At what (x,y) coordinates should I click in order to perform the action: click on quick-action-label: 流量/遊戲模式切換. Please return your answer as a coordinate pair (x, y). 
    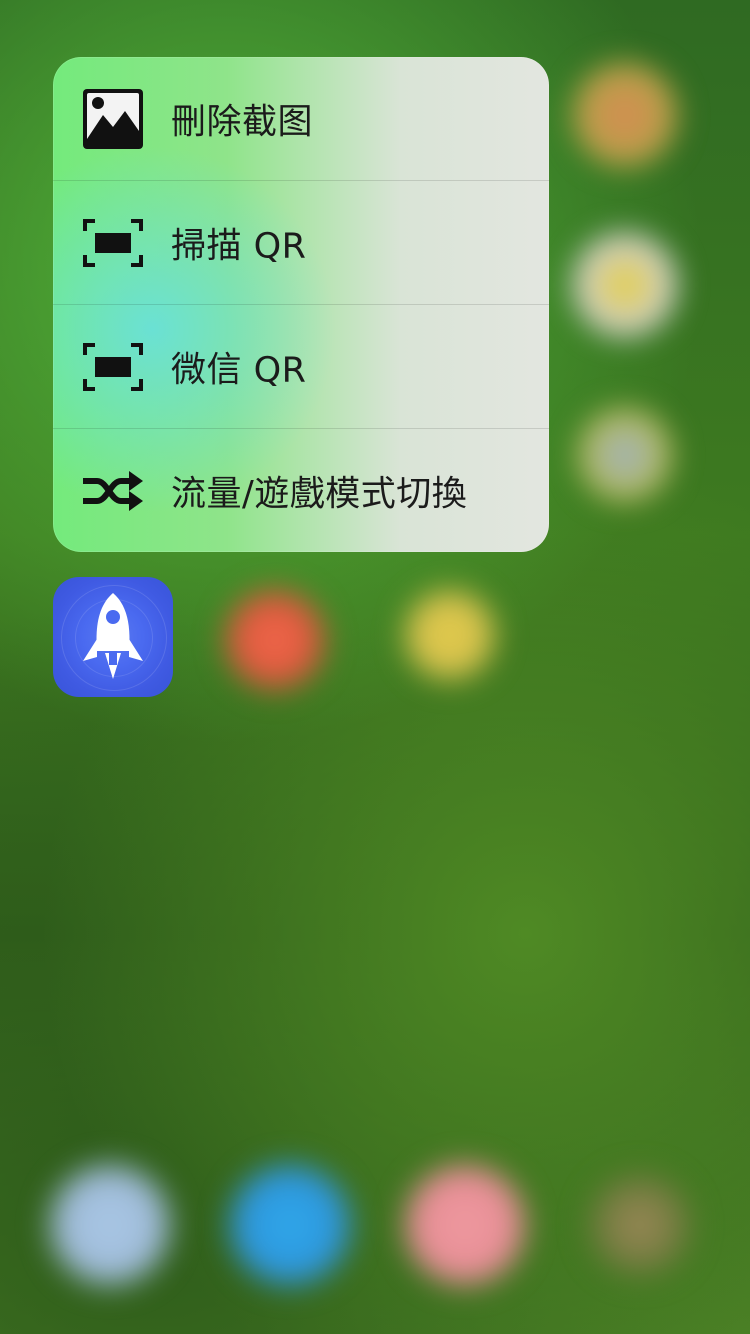
    Looking at the image, I should click on (319, 494).